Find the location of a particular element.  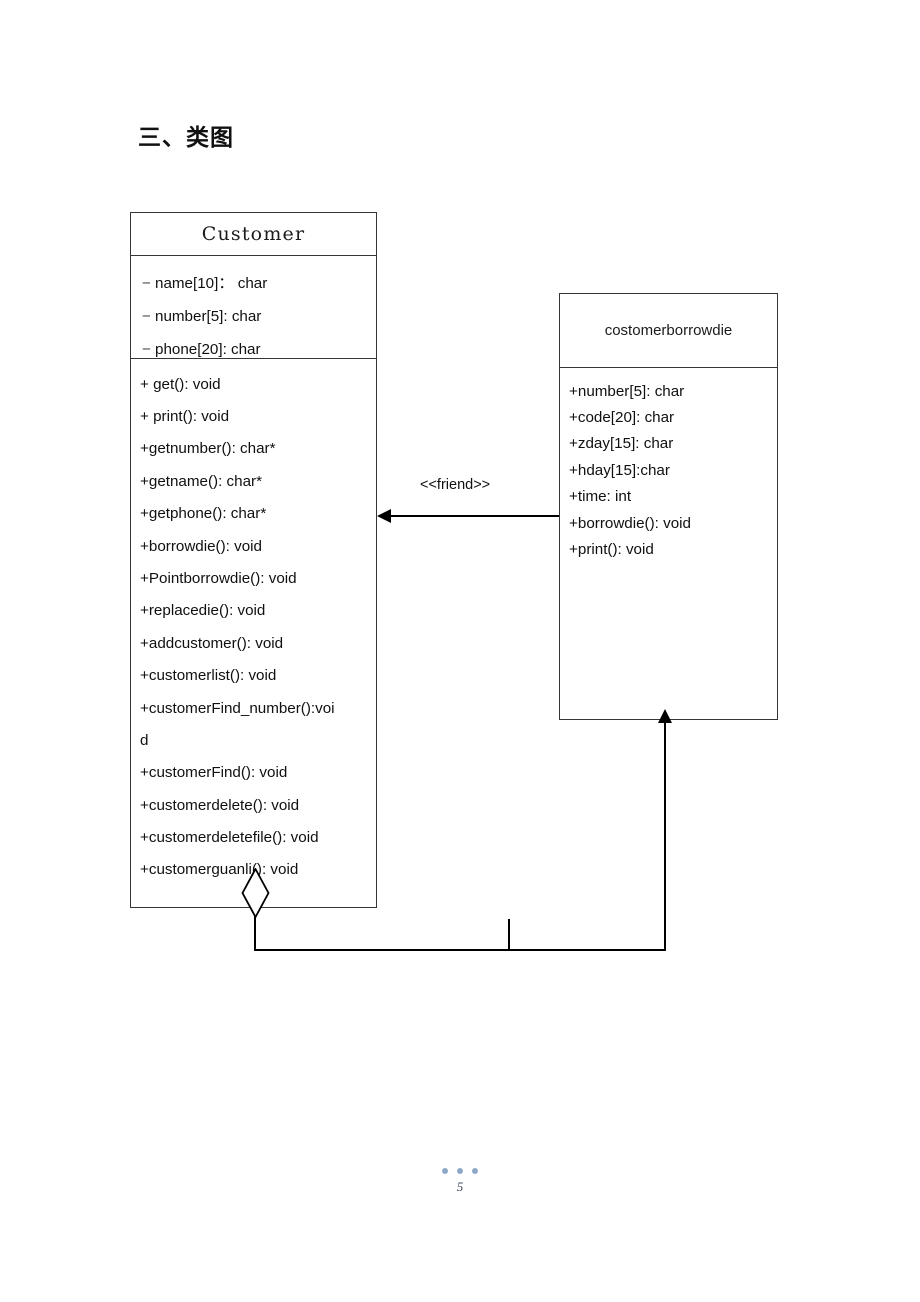

member-row: +time: int is located at coordinates (600, 497).